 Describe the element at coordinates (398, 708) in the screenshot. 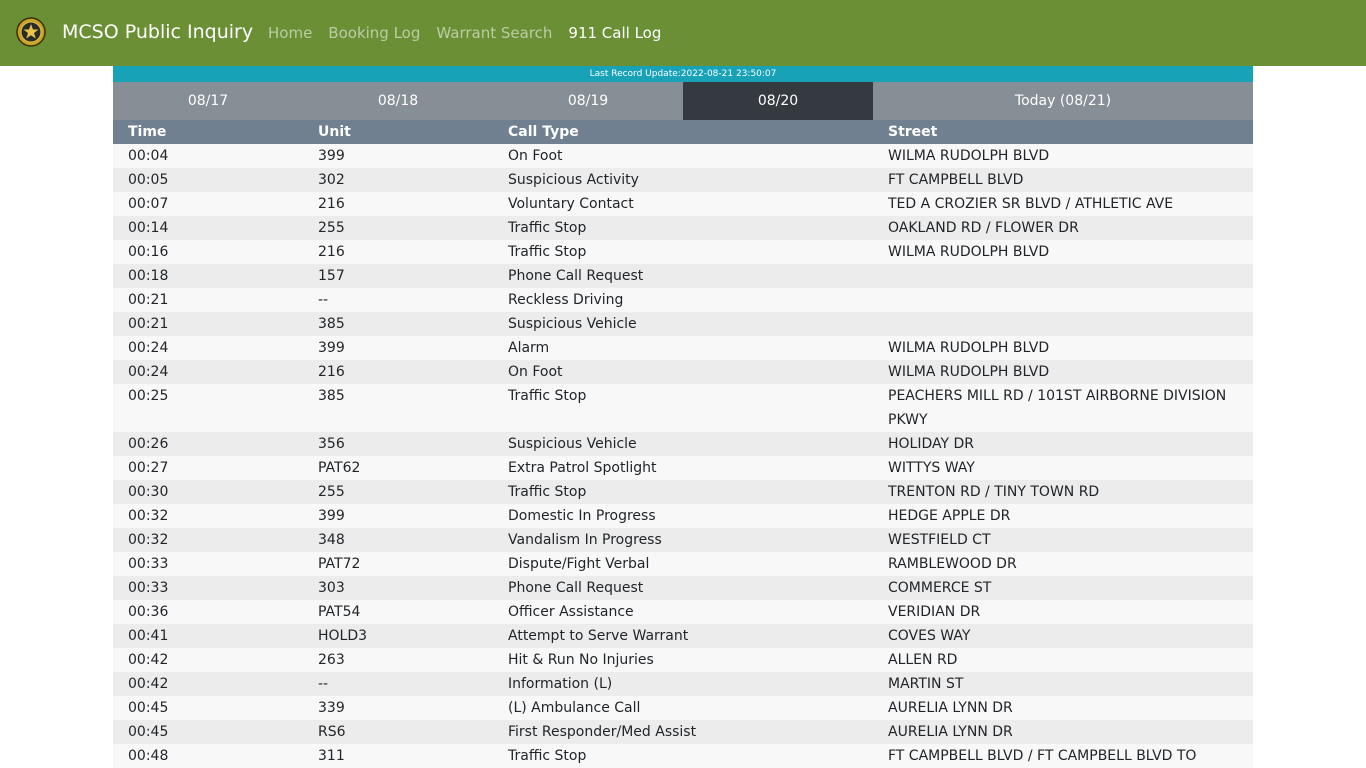

I see `cell-unit: 339` at that location.